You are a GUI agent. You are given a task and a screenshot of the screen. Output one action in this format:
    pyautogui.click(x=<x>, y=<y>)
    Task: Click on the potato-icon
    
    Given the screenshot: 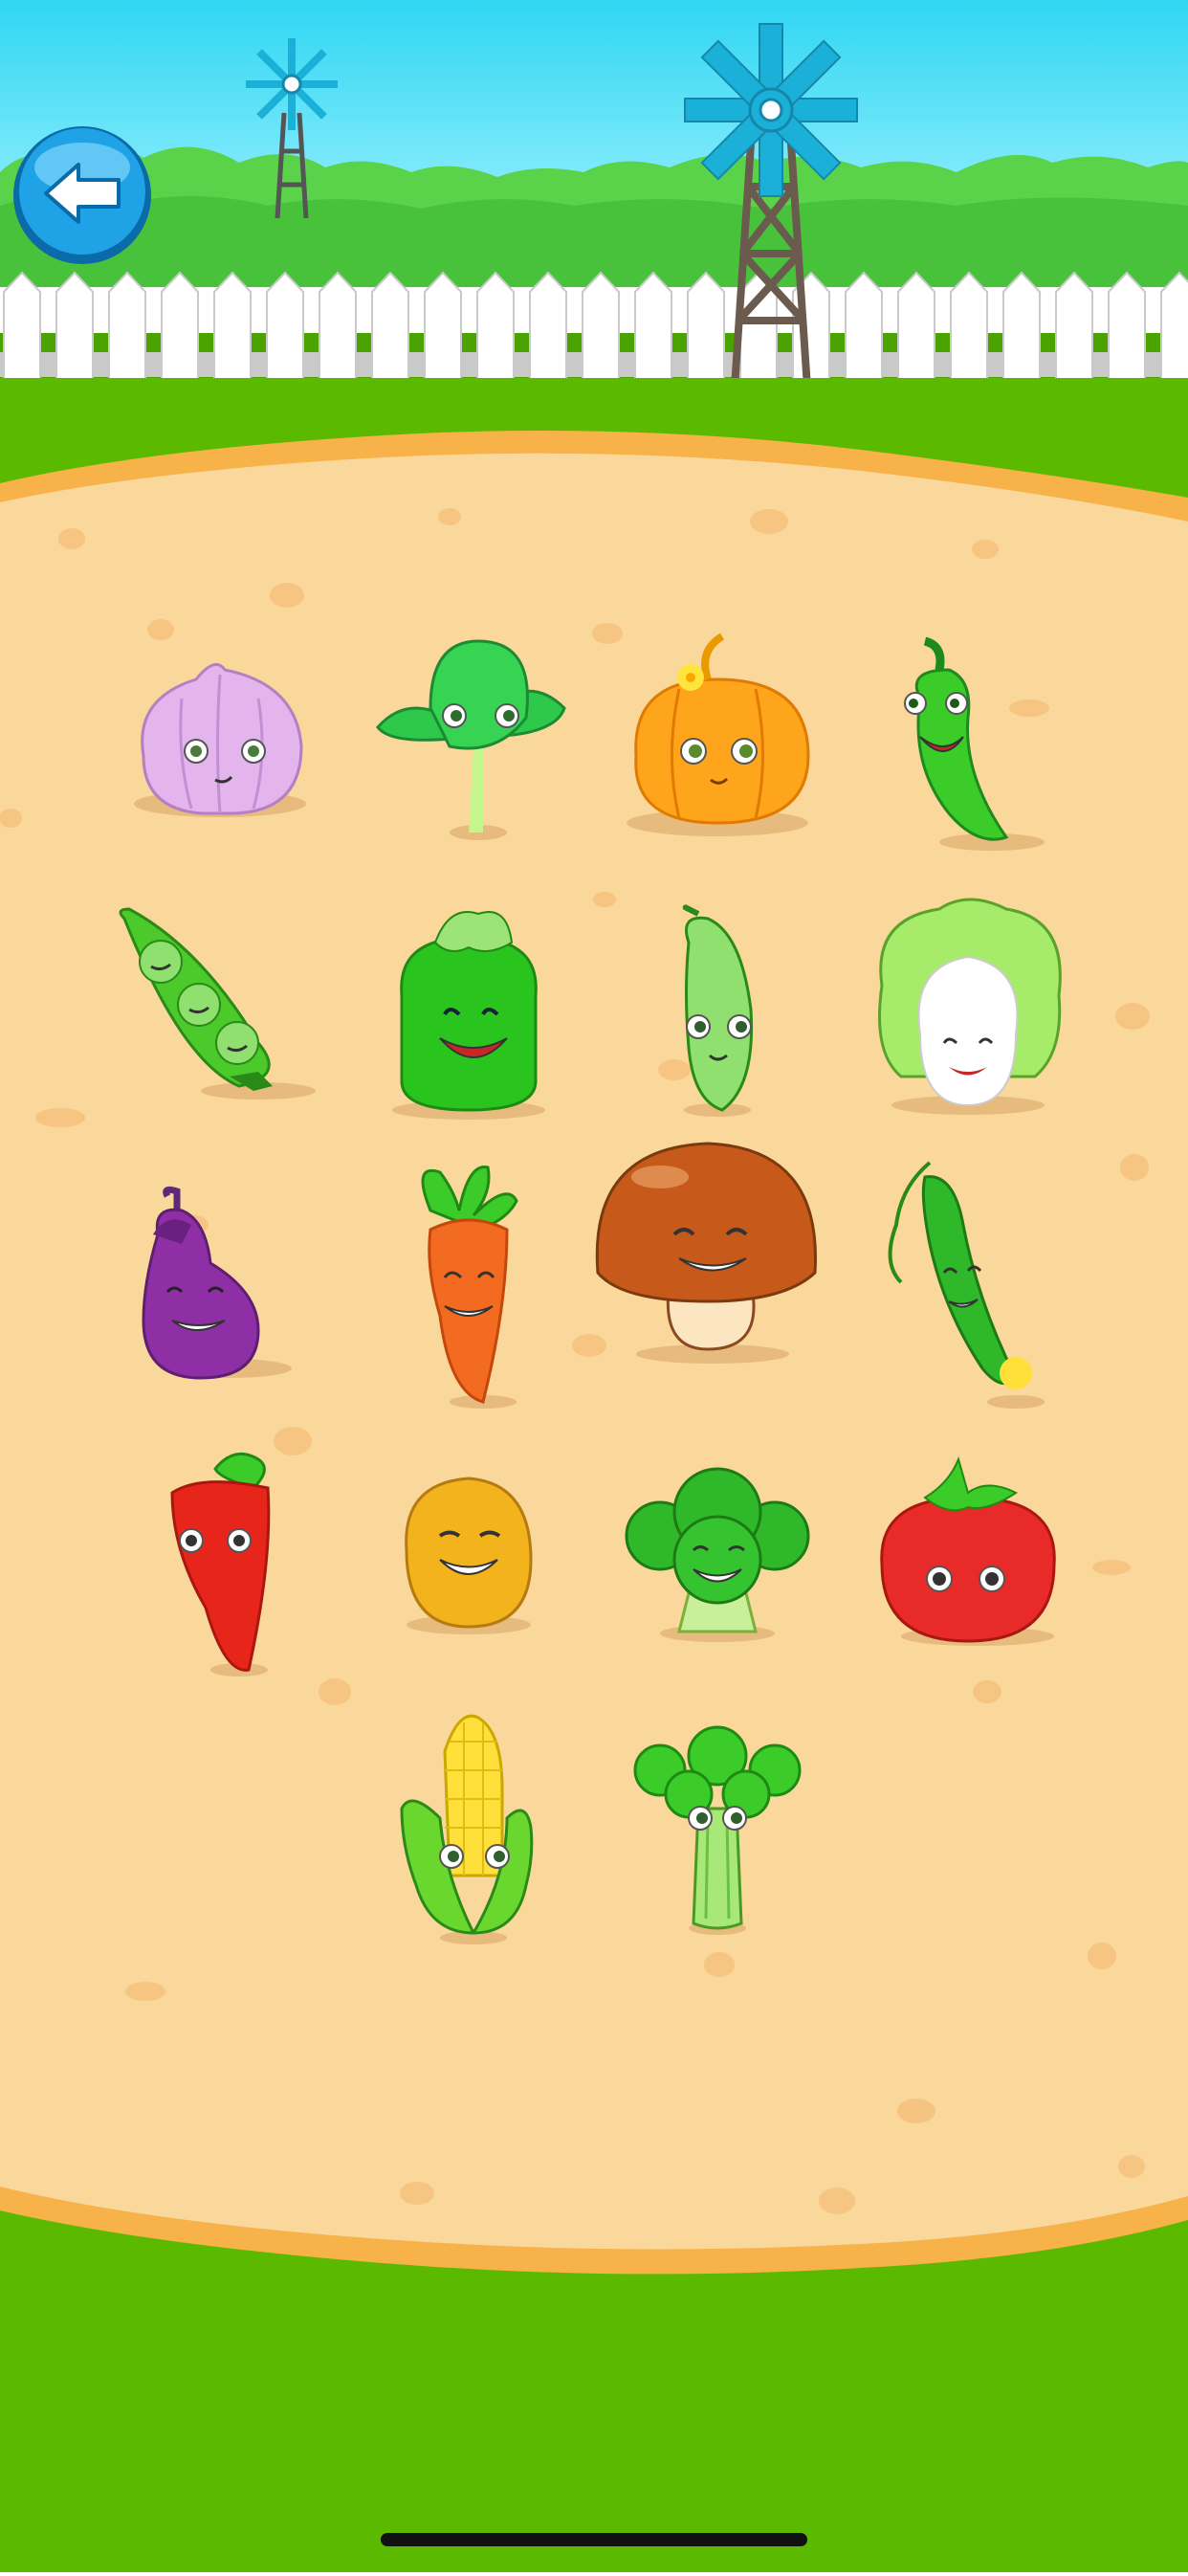 What is the action you would take?
    pyautogui.click(x=469, y=1555)
    